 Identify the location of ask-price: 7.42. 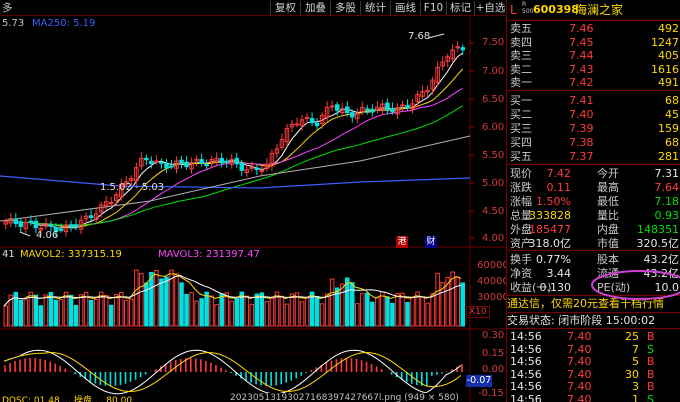
(581, 82).